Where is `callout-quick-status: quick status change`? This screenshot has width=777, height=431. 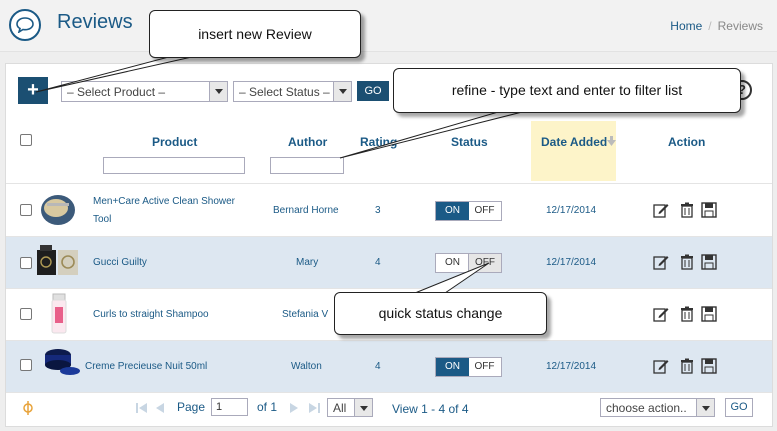
callout-quick-status: quick status change is located at coordinates (440, 313).